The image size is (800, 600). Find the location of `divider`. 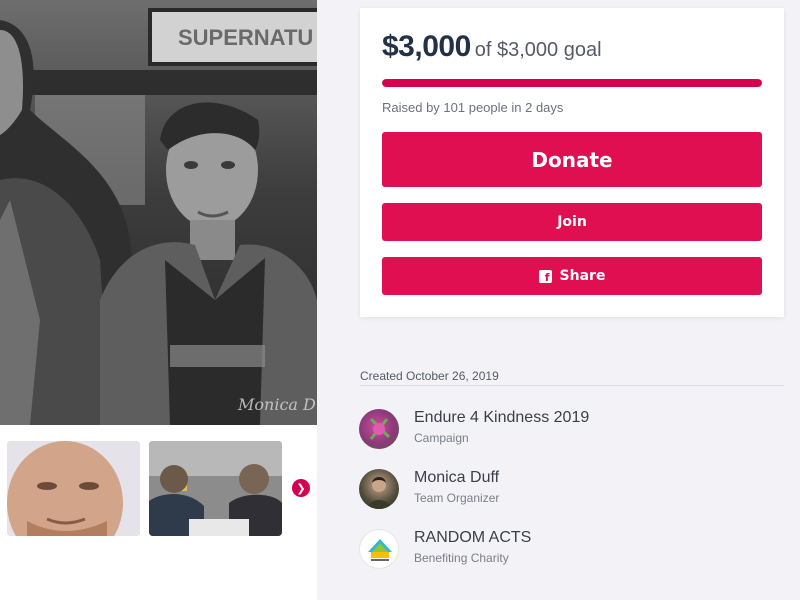

divider is located at coordinates (572, 385).